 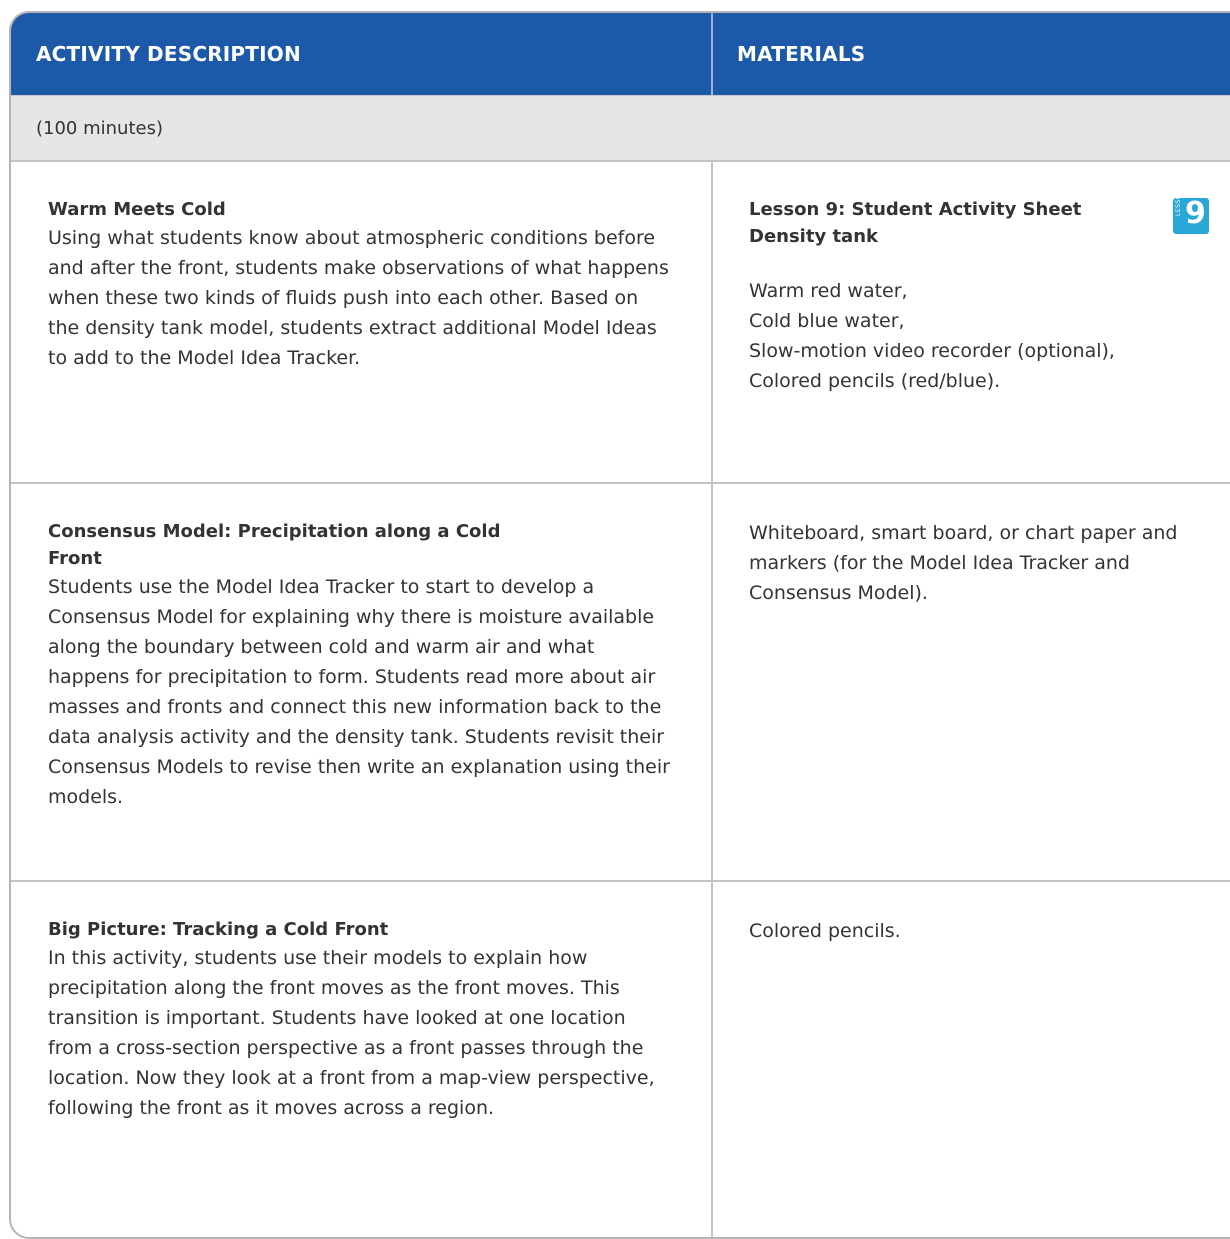 I want to click on list-item: Cold blue water,, so click(x=827, y=321).